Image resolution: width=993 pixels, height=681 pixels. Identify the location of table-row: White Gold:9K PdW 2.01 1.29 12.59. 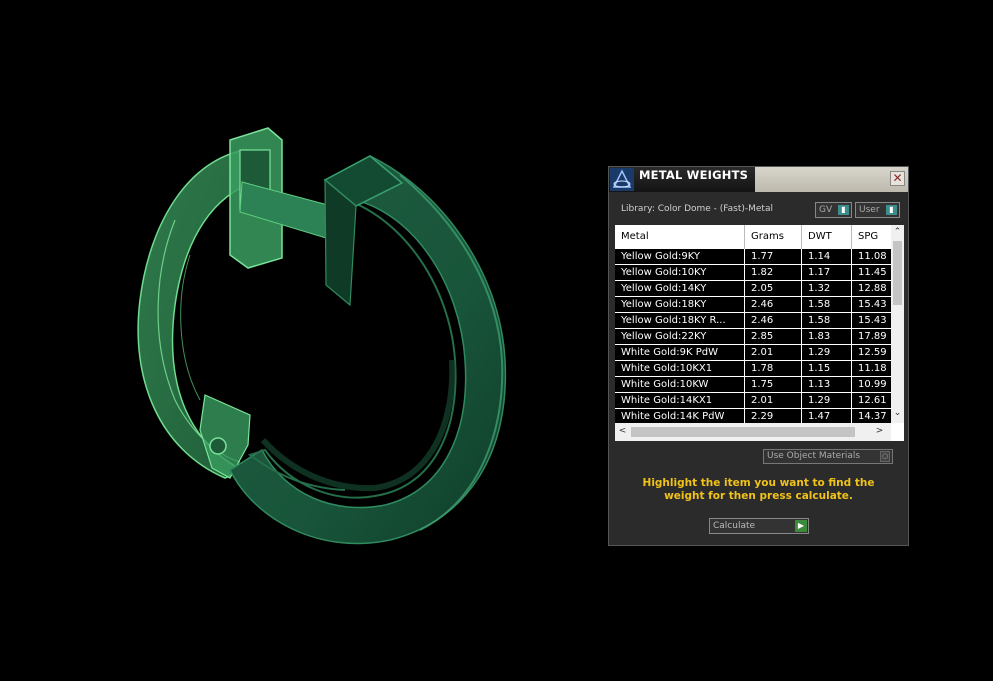
(753, 353).